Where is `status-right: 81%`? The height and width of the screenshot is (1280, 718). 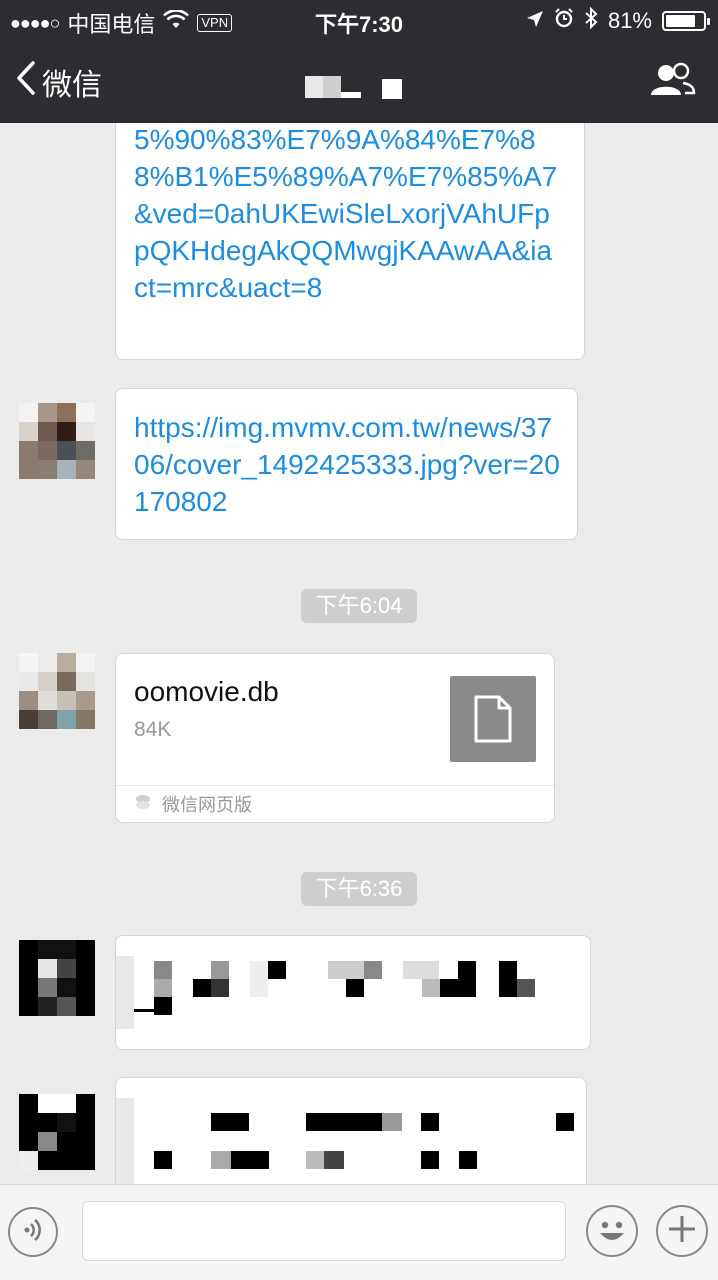 status-right: 81% is located at coordinates (618, 20).